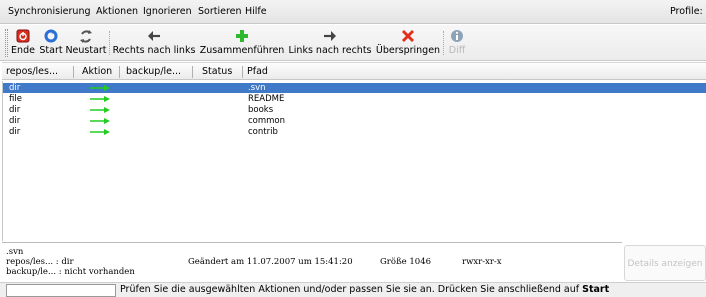 This screenshot has height=297, width=706. I want to click on details-left-line: repos/les... : dir, so click(40, 262).